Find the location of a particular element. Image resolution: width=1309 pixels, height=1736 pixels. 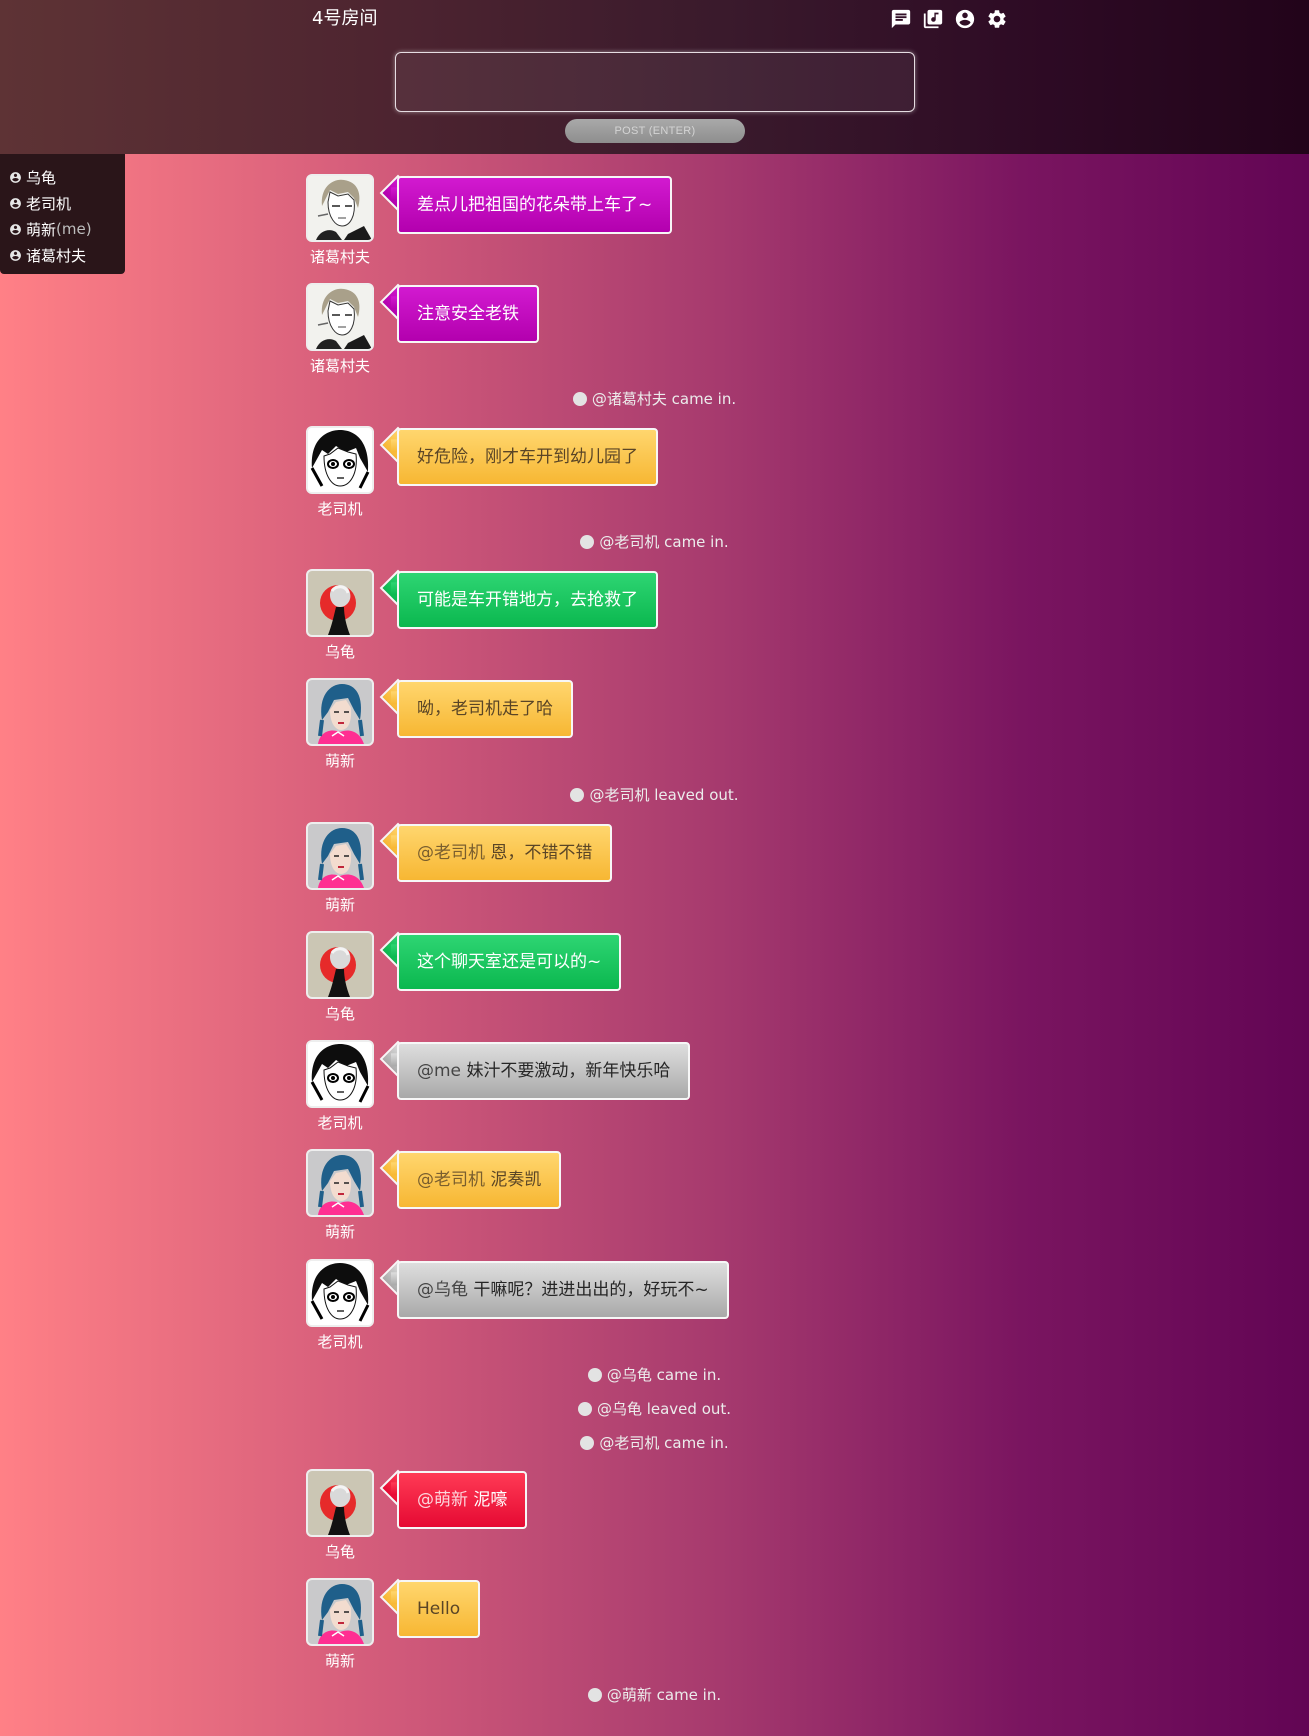

notice-text: @老司机 leaved out. is located at coordinates (664, 795).